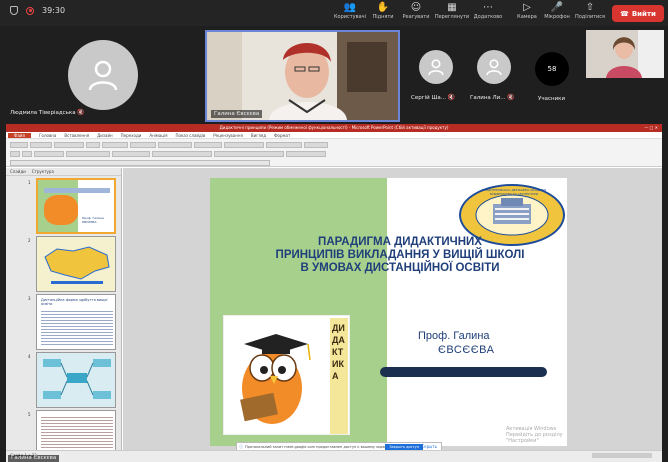 Image resolution: width=668 pixels, height=462 pixels. I want to click on thumb-caption: Проф. Галина ЄВСЄЄВА, so click(93, 220).